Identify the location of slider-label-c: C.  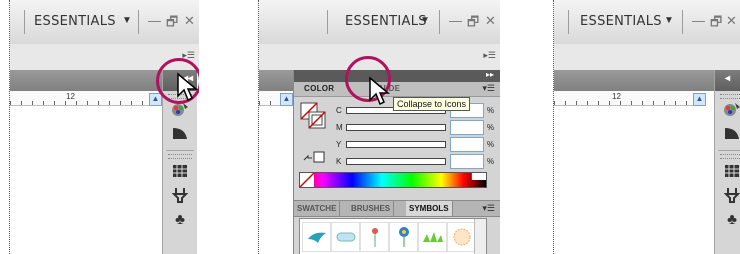
(339, 110).